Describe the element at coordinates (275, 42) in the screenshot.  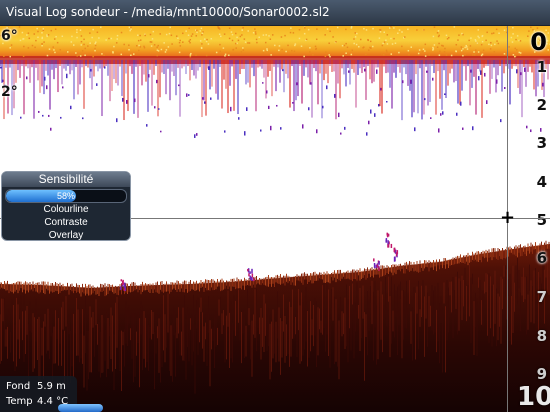
I see `surface-clutter-band` at that location.